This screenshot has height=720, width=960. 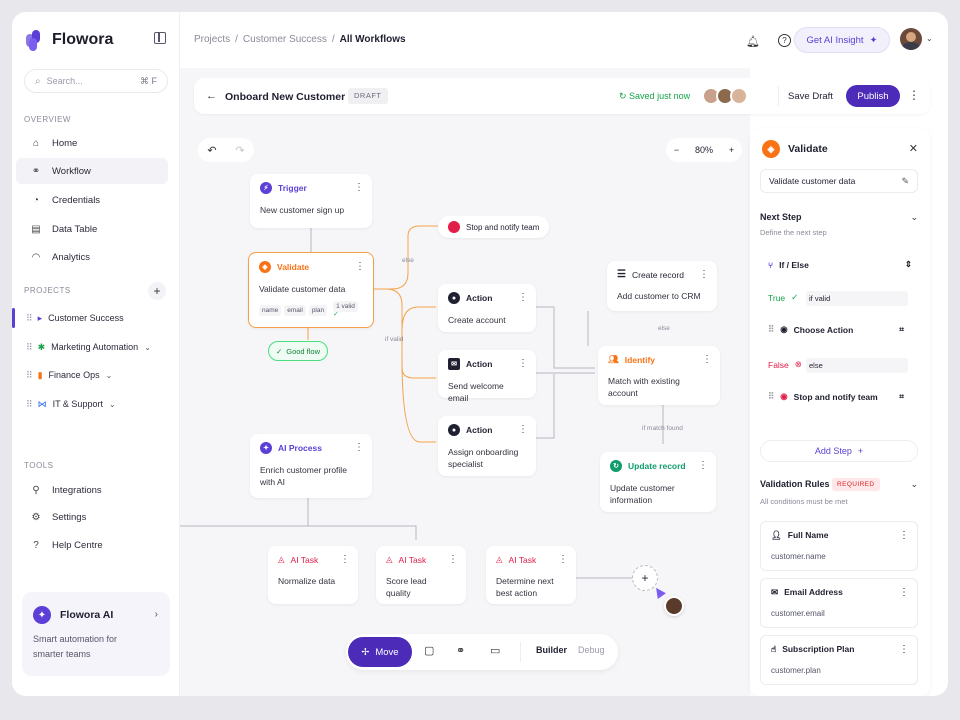 I want to click on node-create-record: ☰ Create record ⋮ Add customer to CRM, so click(x=662, y=286).